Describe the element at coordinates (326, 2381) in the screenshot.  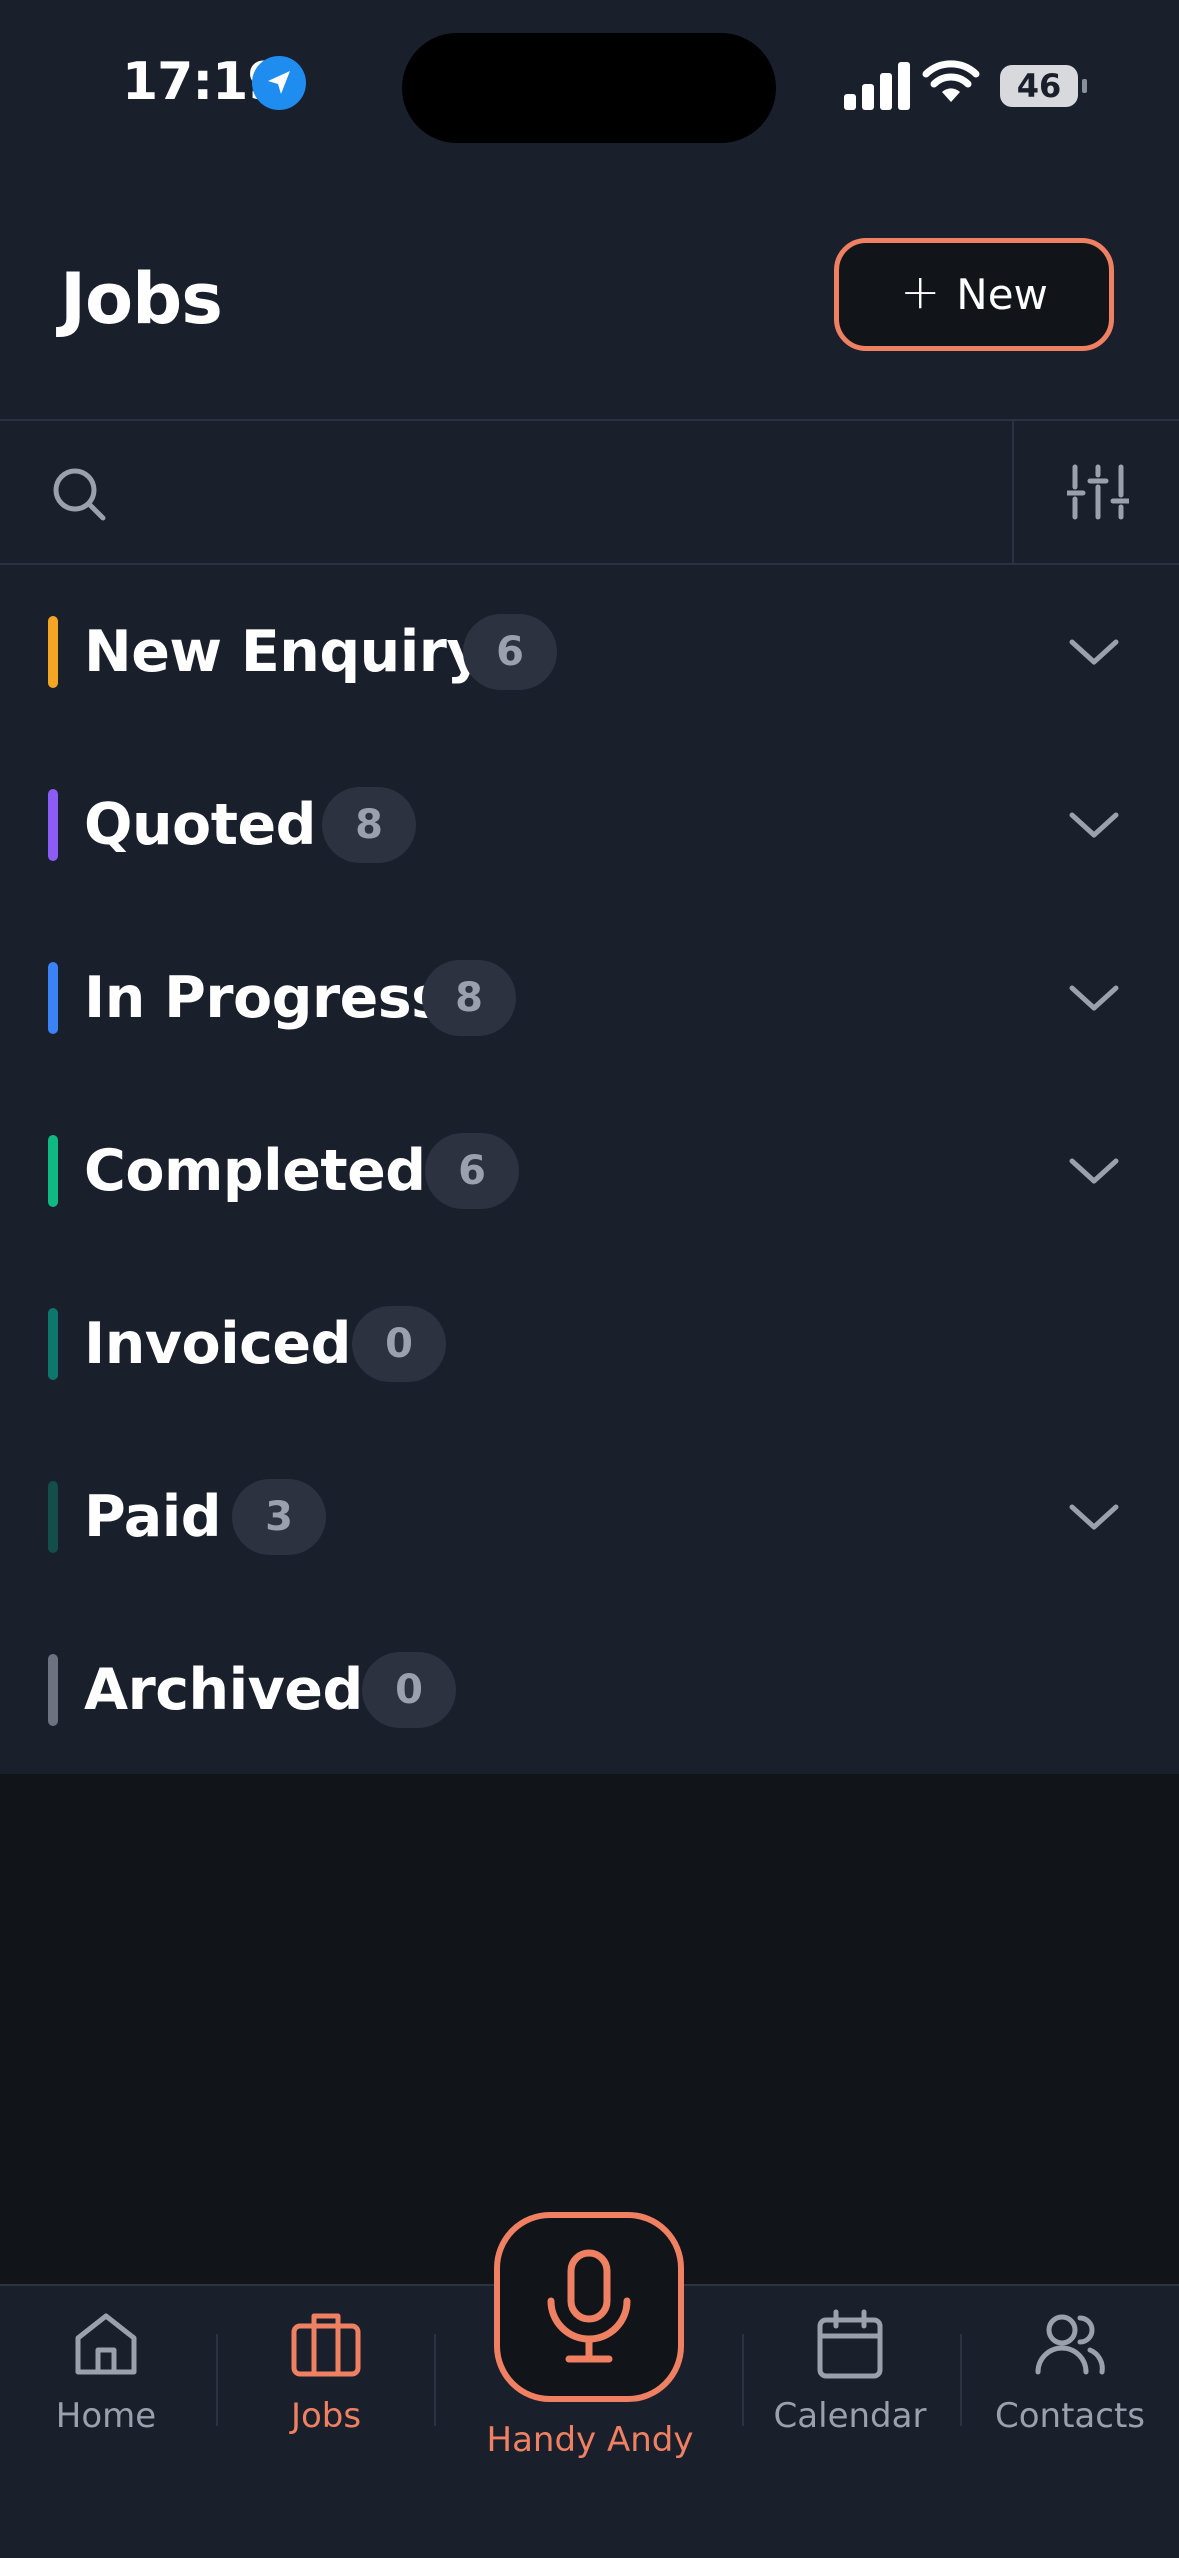
I see `tab-jobs: Jobs` at that location.